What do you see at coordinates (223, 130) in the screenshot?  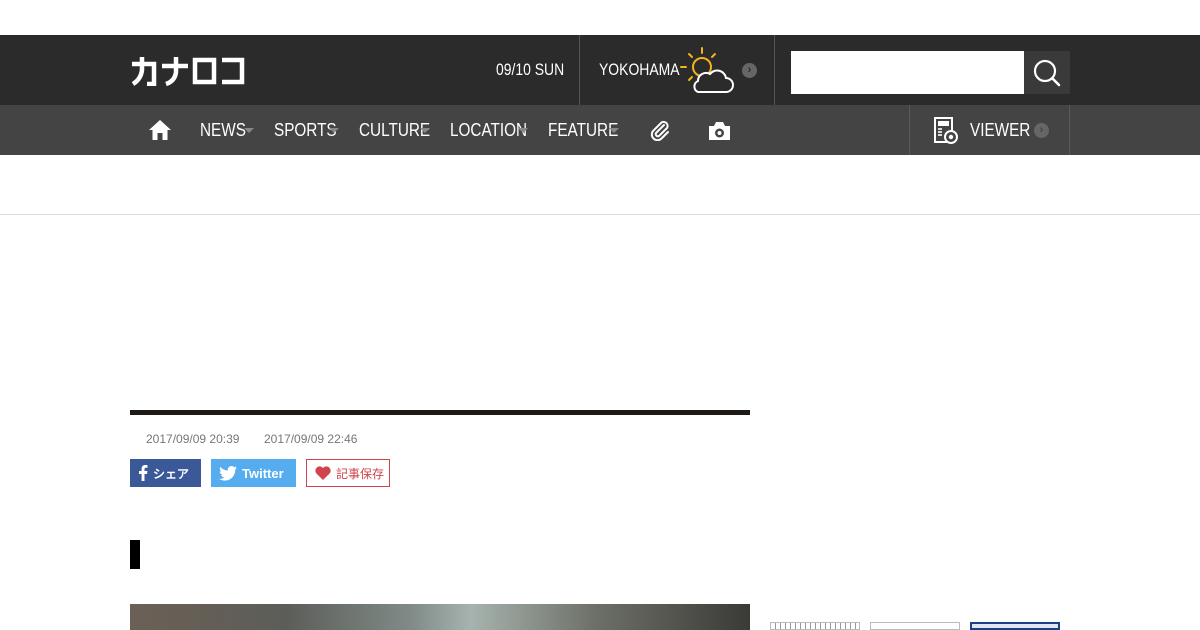 I see `nav-item-news: NEWS` at bounding box center [223, 130].